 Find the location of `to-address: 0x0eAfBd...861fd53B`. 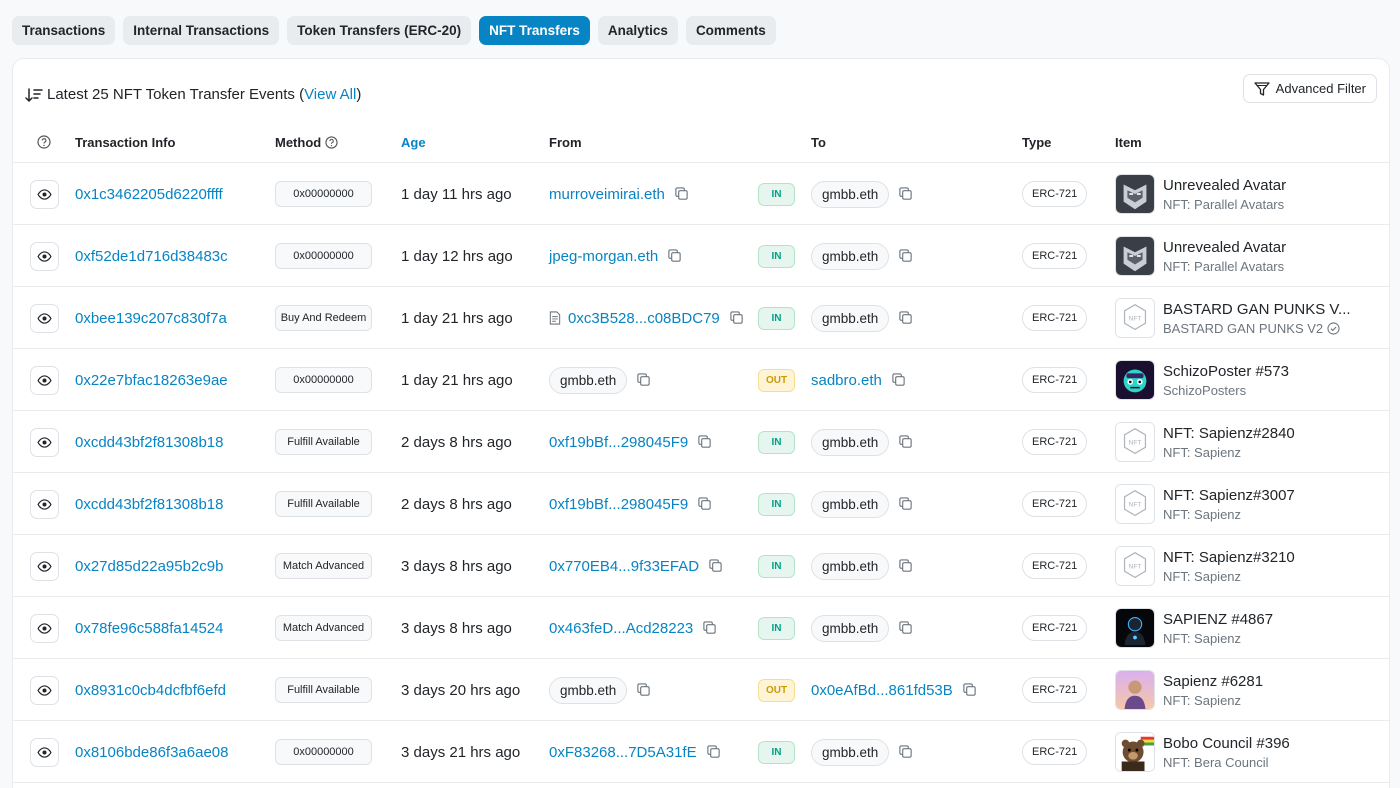

to-address: 0x0eAfBd...861fd53B is located at coordinates (882, 690).